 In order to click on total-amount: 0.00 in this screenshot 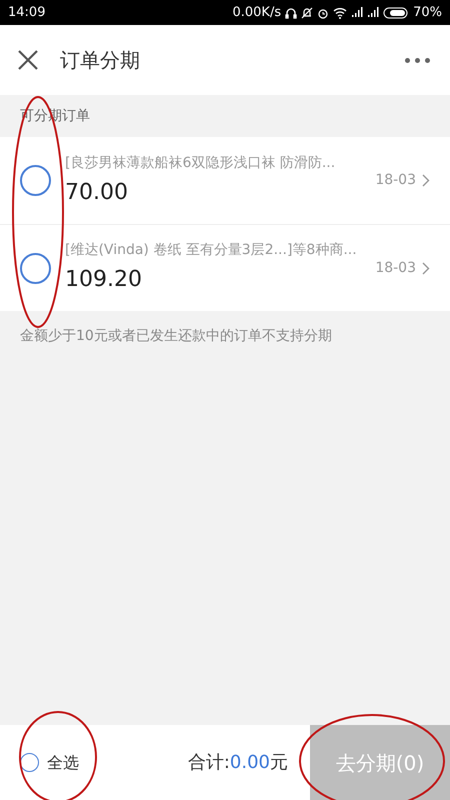, I will do `click(250, 763)`.